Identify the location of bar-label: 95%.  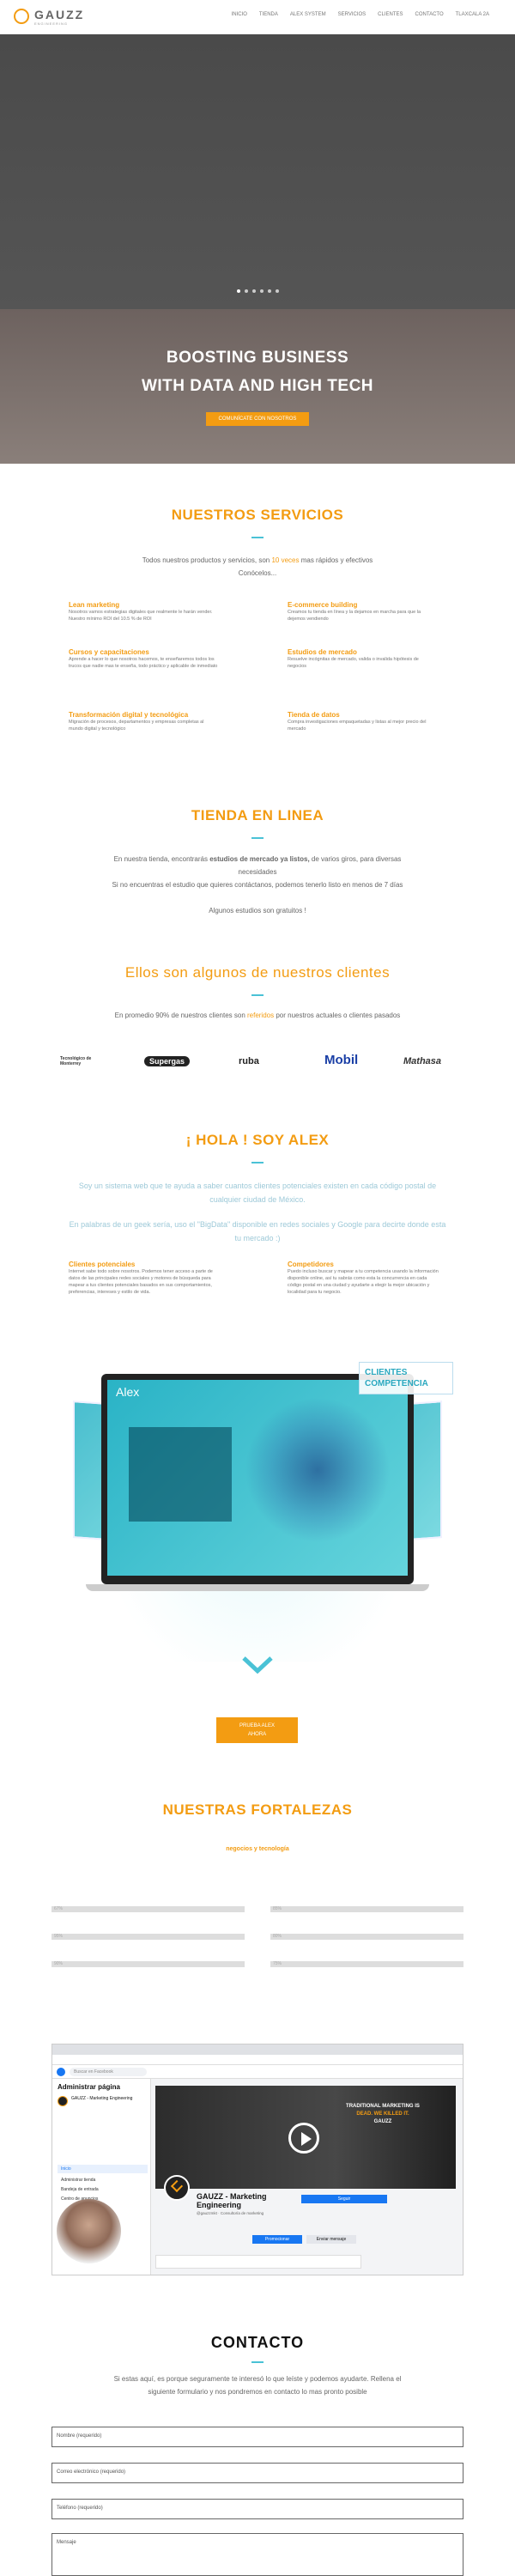
(59, 1937).